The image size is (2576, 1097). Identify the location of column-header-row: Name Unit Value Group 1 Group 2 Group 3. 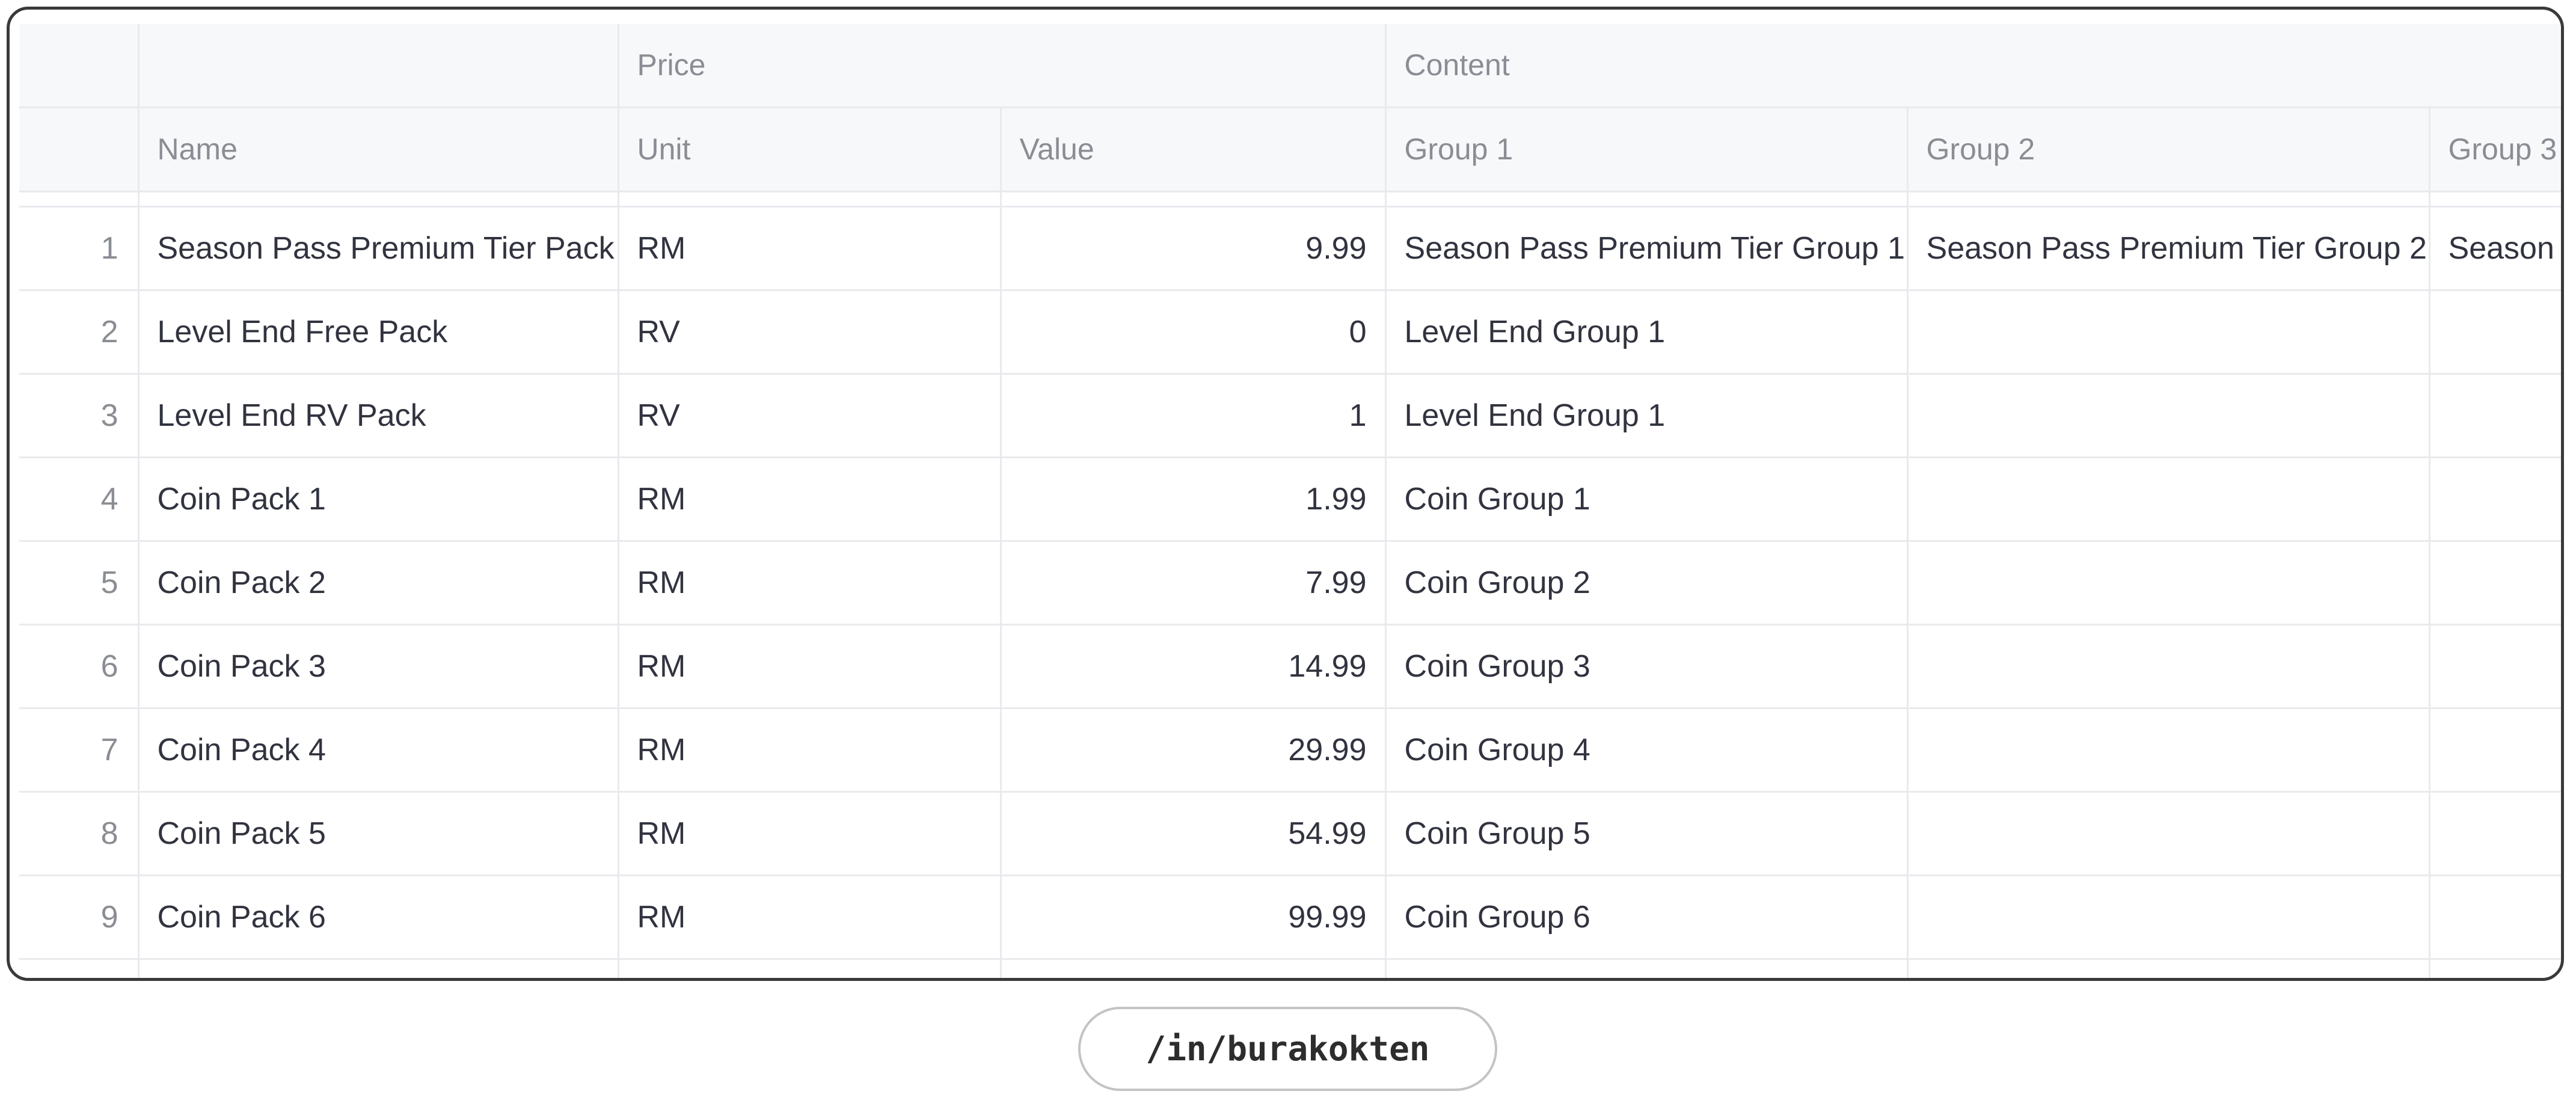
(1290, 149).